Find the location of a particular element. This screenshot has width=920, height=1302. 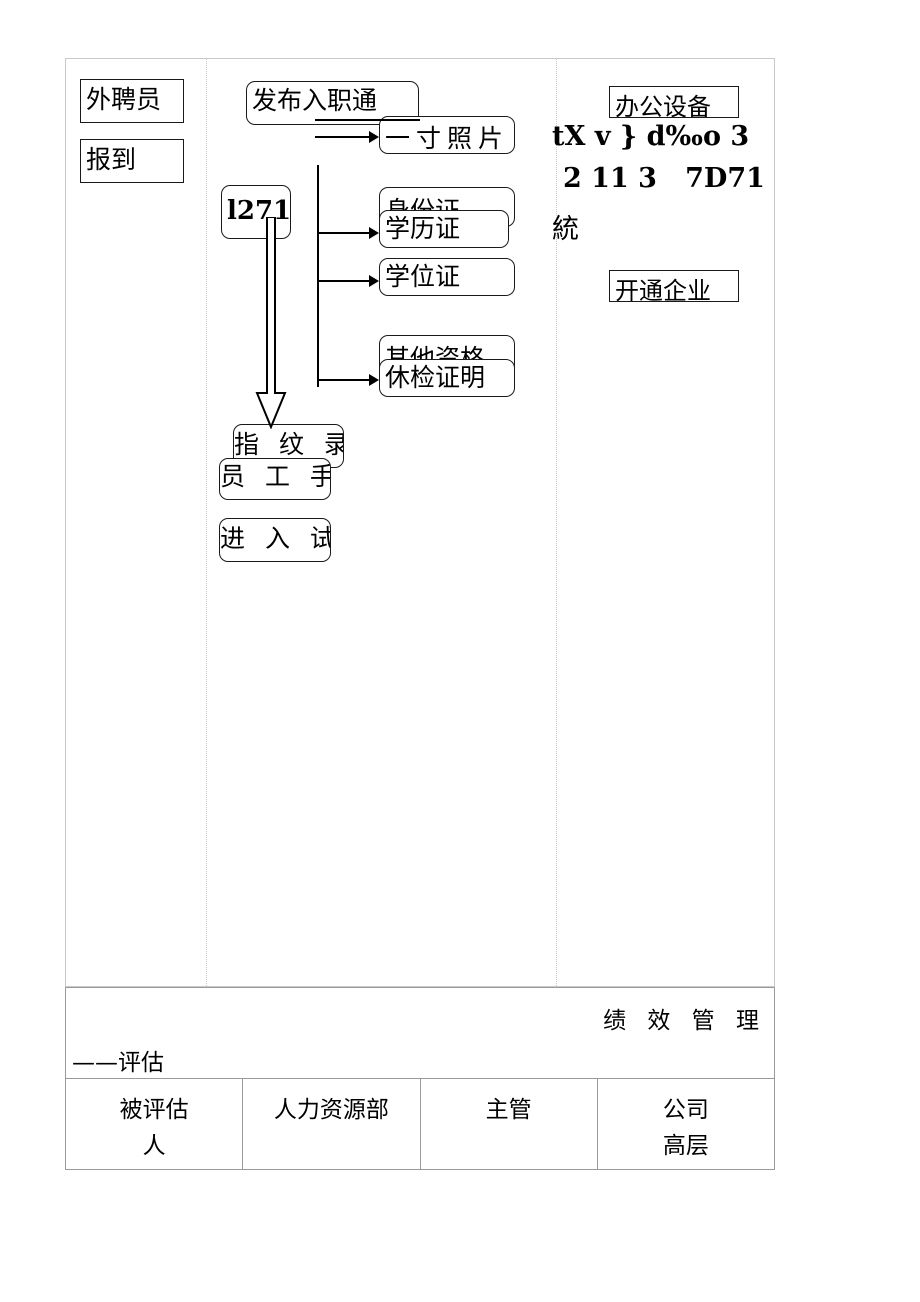

table-title-secondary: ——评估 is located at coordinates (118, 1063).